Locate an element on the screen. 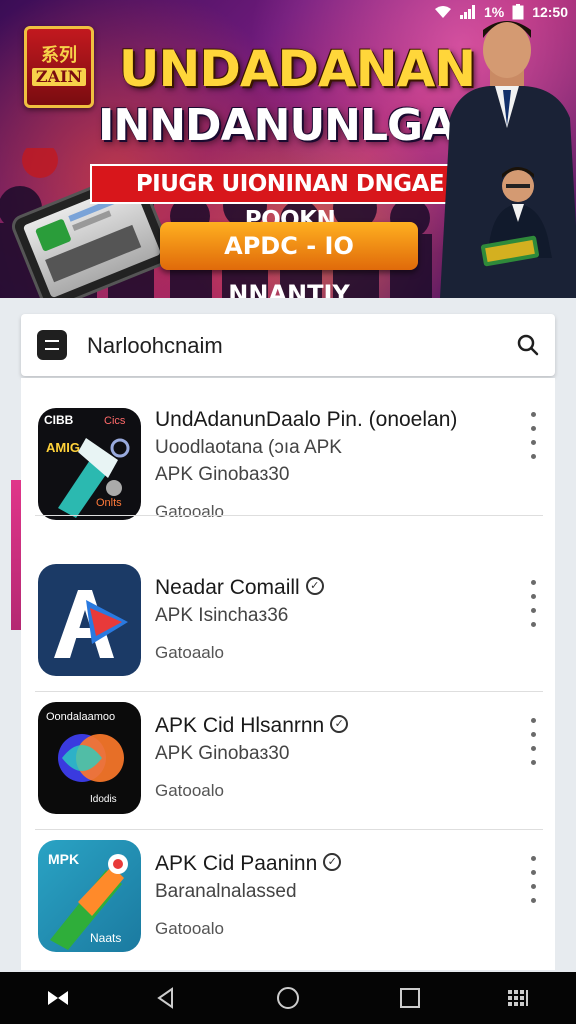  logo-top-text: 系列 is located at coordinates (59, 55).